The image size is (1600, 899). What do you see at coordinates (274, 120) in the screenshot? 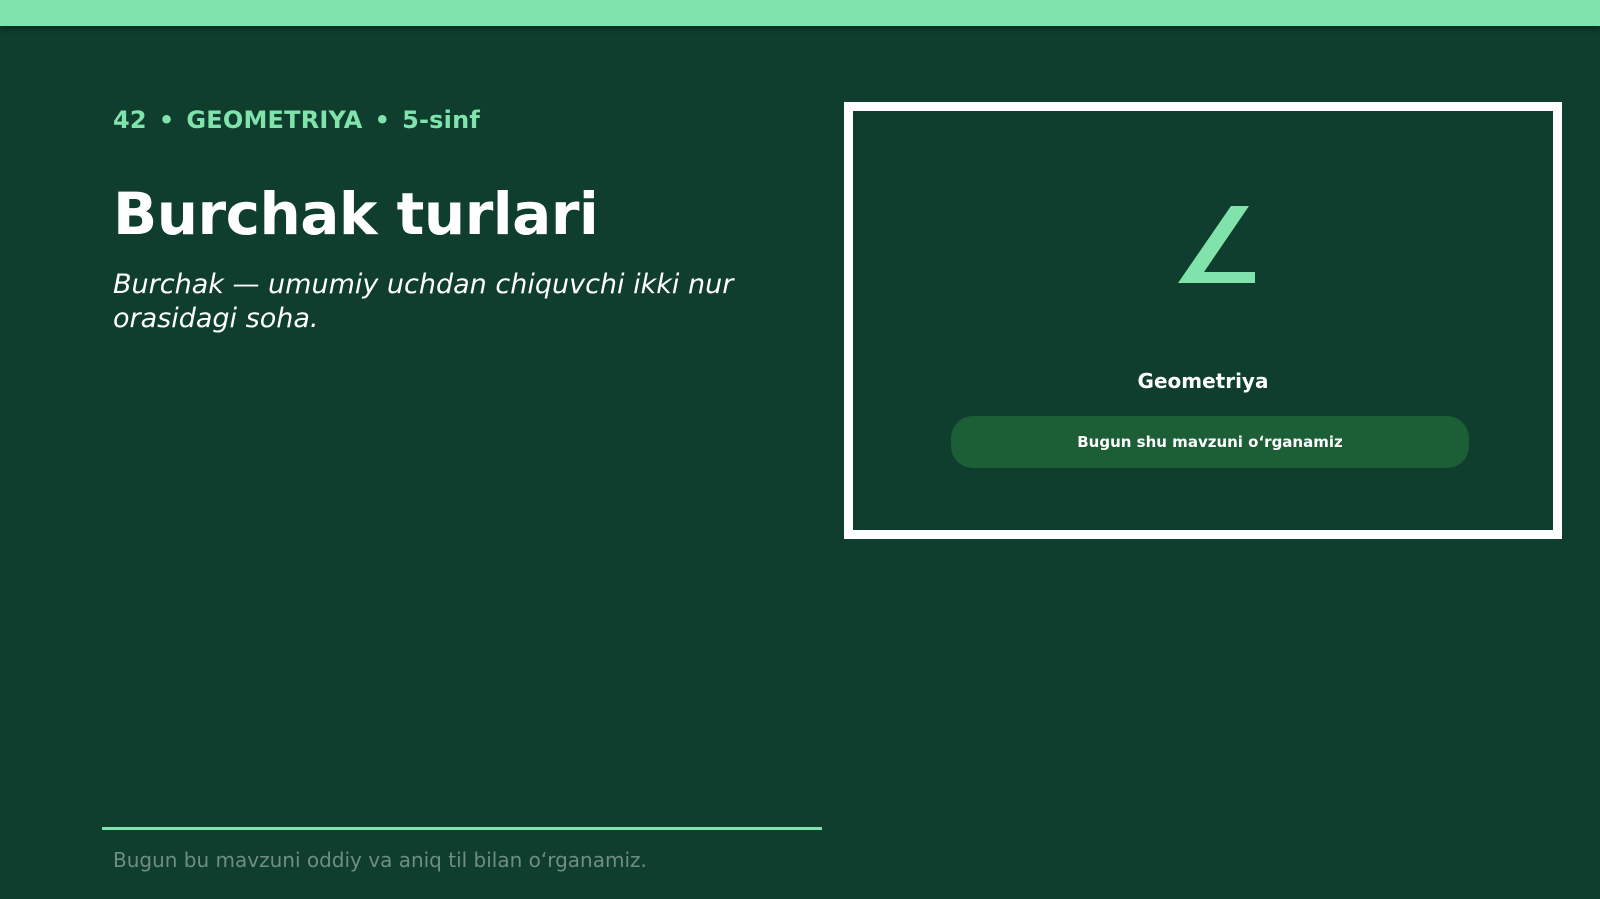
I see `subject-label: GEOMETRIYA` at bounding box center [274, 120].